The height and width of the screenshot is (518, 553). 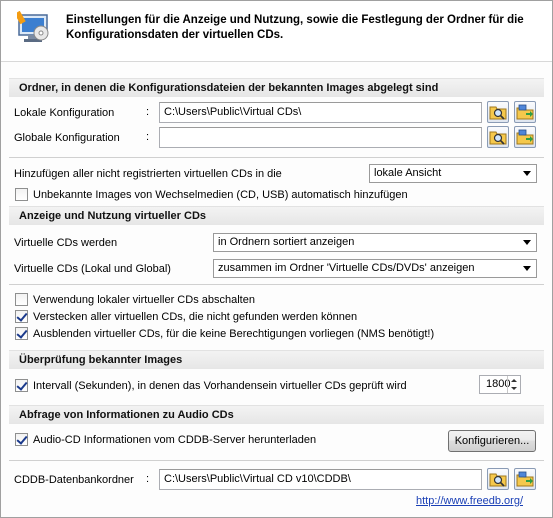 What do you see at coordinates (66, 243) in the screenshot?
I see `virtual-cds-shown-label: Virtuelle CDs werden` at bounding box center [66, 243].